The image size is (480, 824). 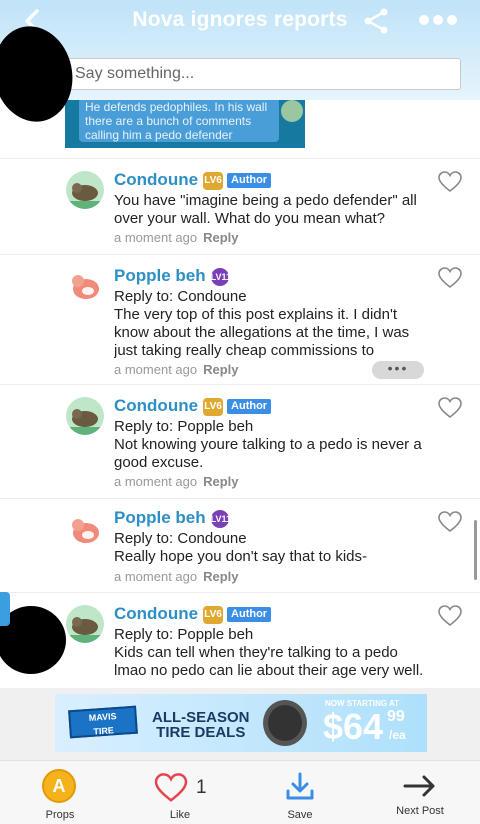 What do you see at coordinates (285, 723) in the screenshot?
I see `tire-image` at bounding box center [285, 723].